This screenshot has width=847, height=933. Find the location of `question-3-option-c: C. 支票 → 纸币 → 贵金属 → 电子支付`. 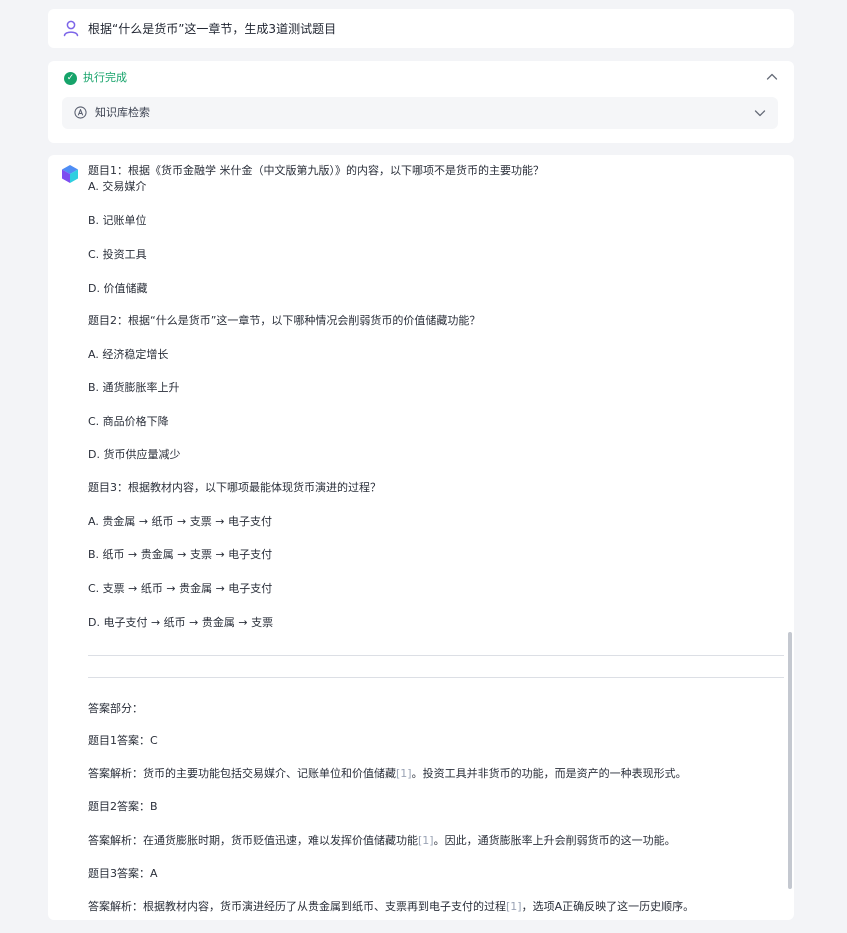

question-3-option-c: C. 支票 → 纸币 → 贵金属 → 电子支付 is located at coordinates (180, 588).